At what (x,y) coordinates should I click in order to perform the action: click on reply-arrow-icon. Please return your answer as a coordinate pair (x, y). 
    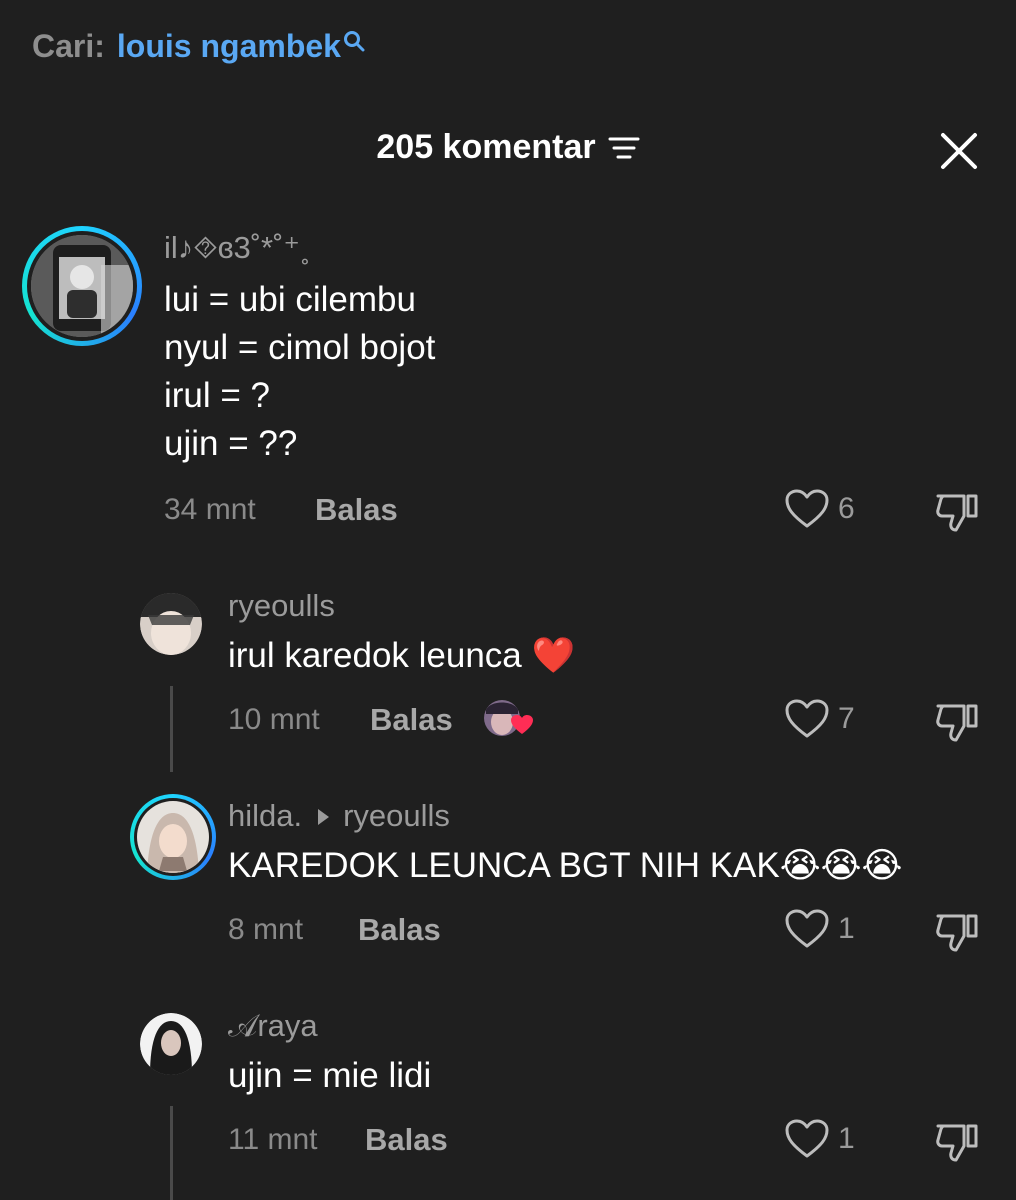
    Looking at the image, I should click on (324, 816).